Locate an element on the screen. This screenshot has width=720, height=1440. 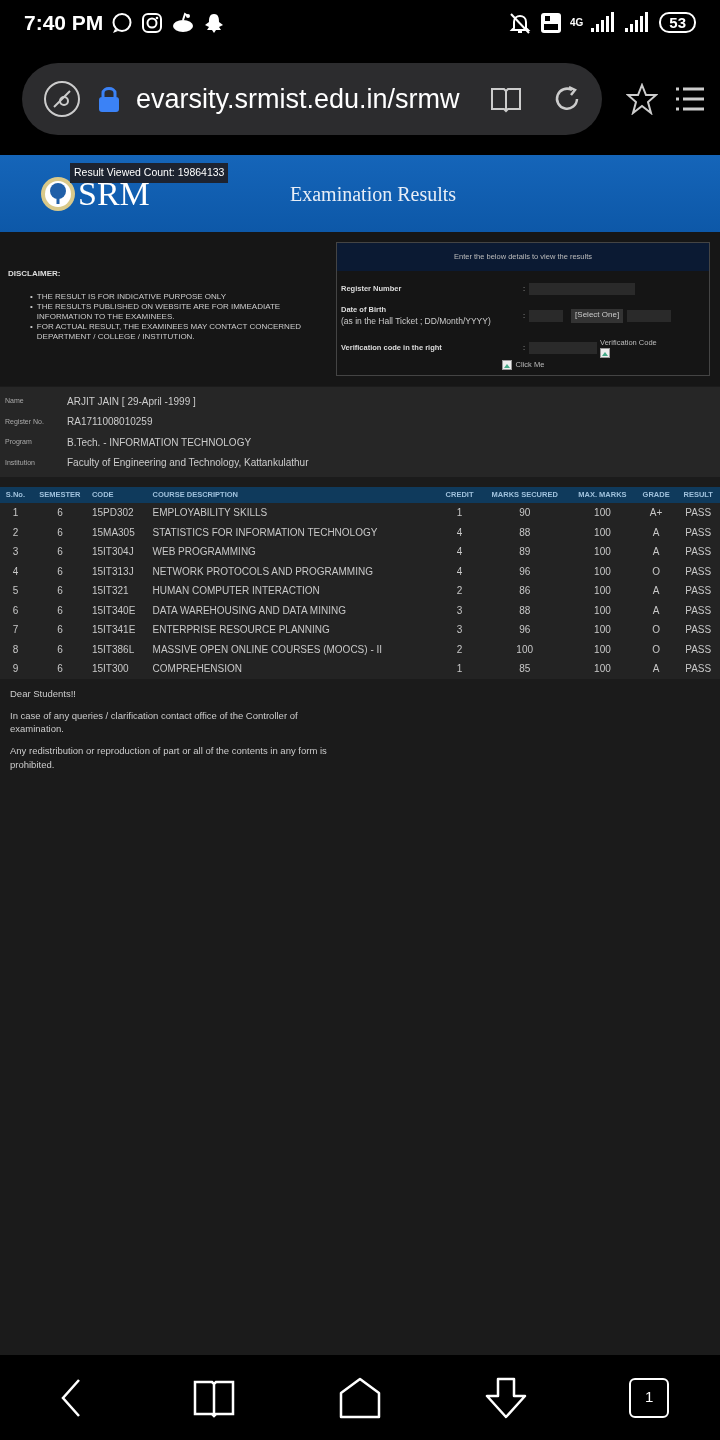
table-cell: 15IT300 is located at coordinates (119, 669).